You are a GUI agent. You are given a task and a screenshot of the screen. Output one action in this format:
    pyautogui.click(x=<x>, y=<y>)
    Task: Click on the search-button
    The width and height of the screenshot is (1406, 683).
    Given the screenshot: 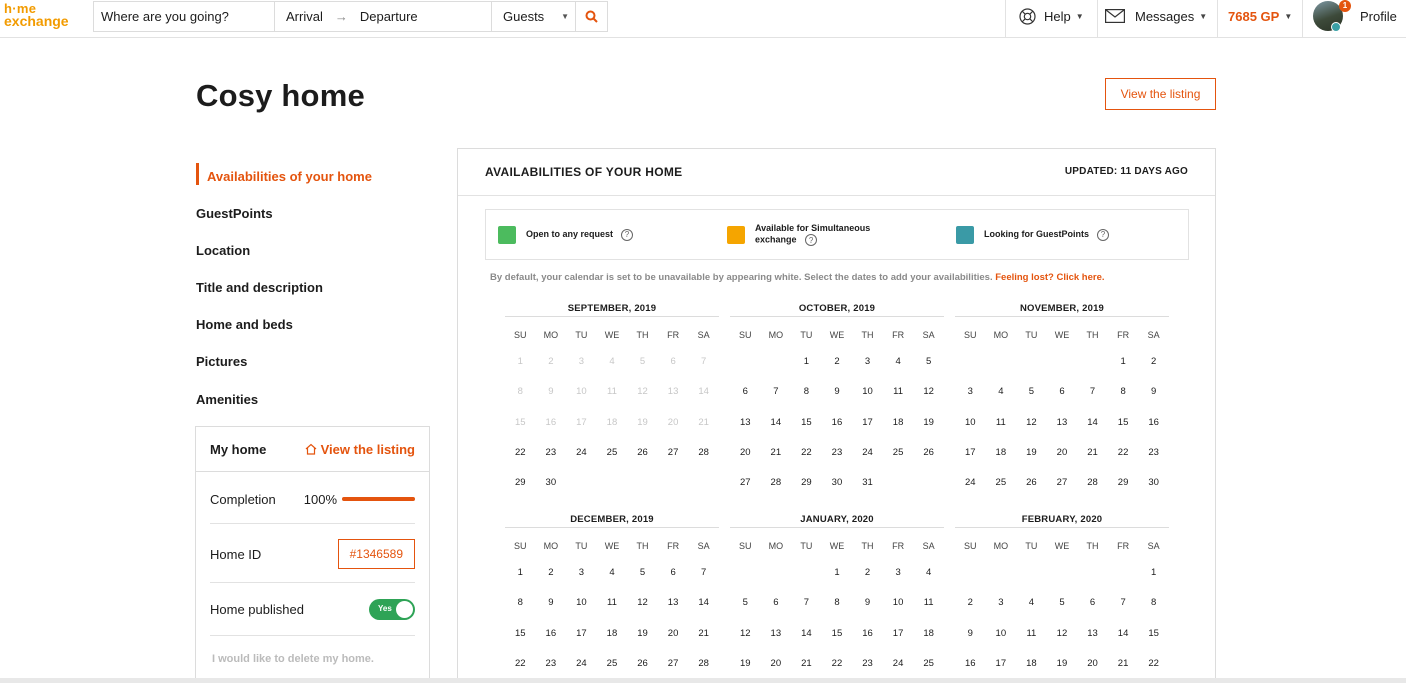 What is the action you would take?
    pyautogui.click(x=591, y=16)
    